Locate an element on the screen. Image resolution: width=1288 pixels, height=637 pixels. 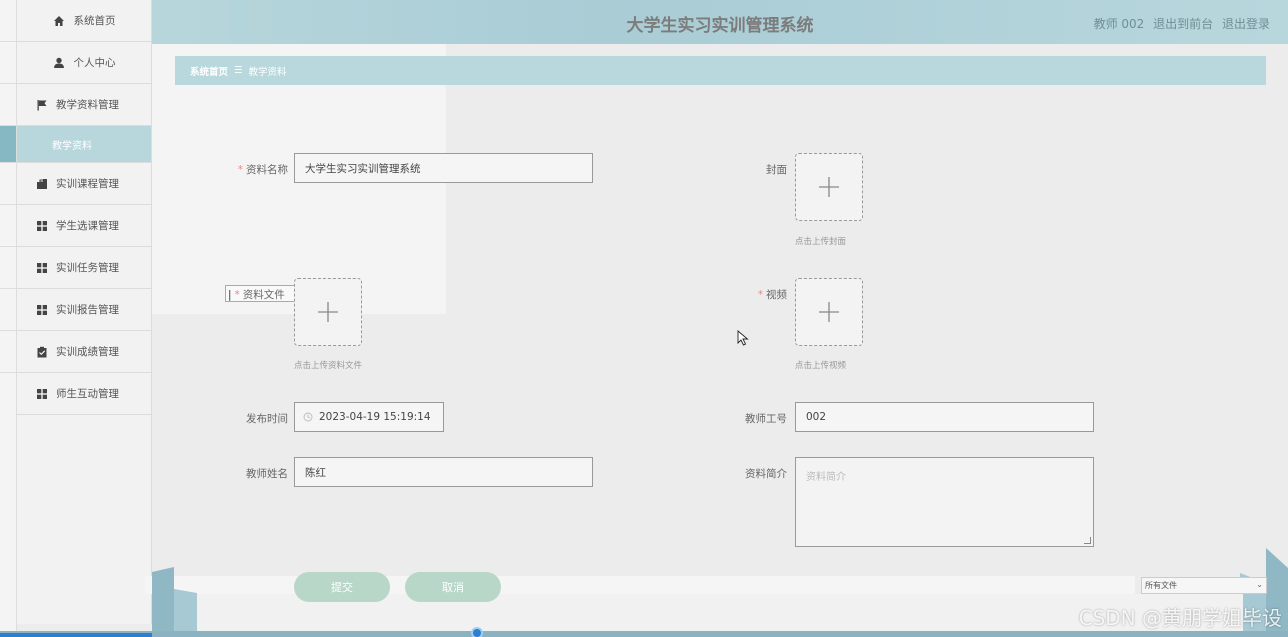
material-file-upload-hint: 点击上传资料文件 is located at coordinates (328, 366).